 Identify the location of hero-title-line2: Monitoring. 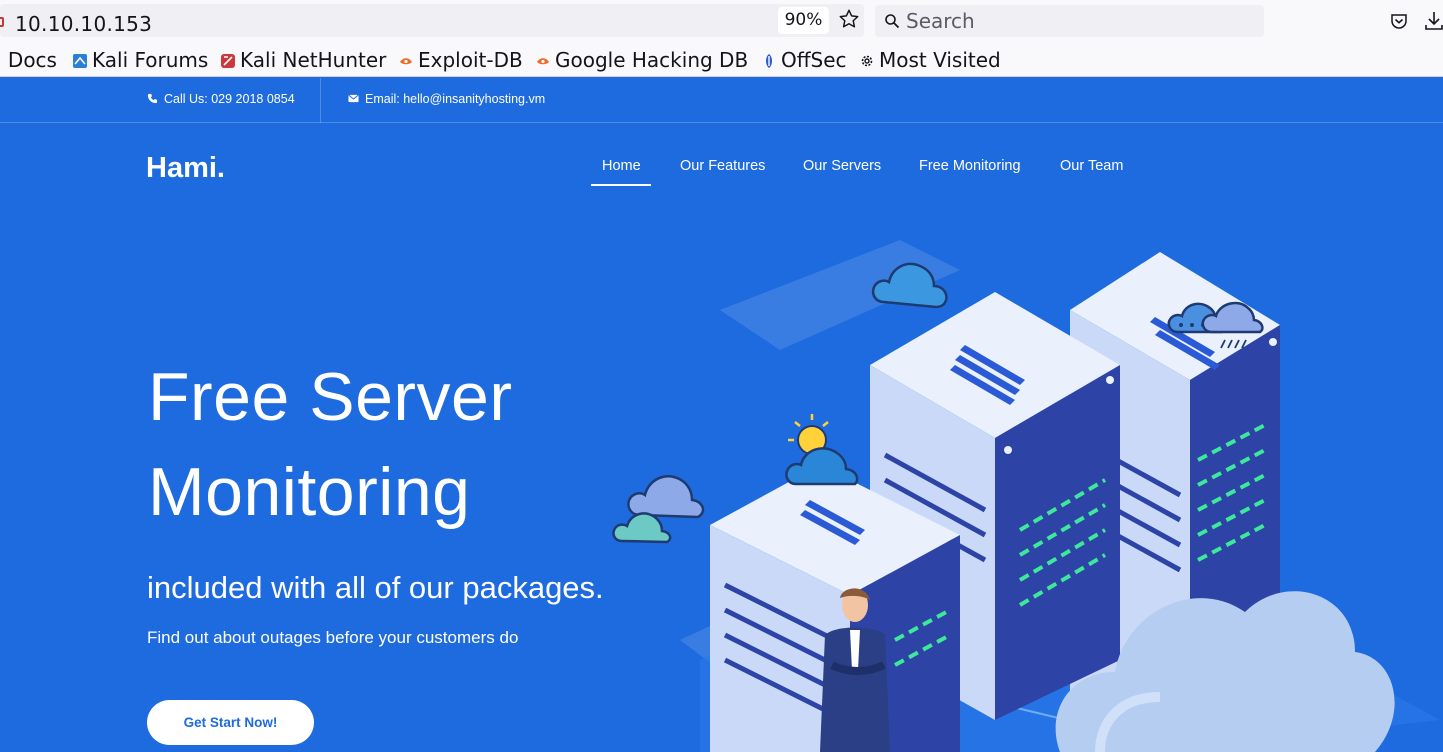
(309, 492).